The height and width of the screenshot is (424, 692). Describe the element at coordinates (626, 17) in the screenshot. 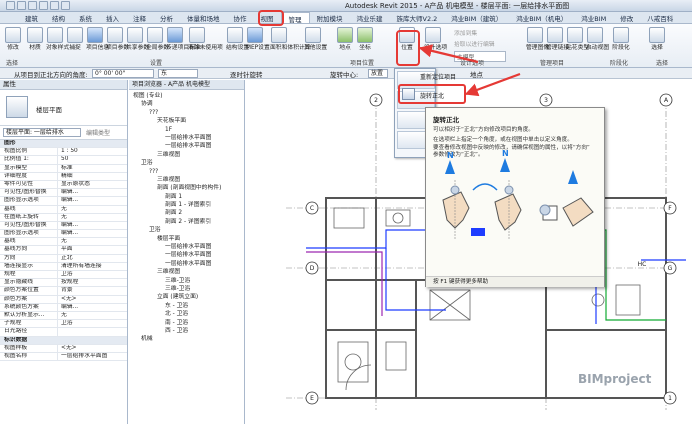

I see `tab-16: 修改` at that location.